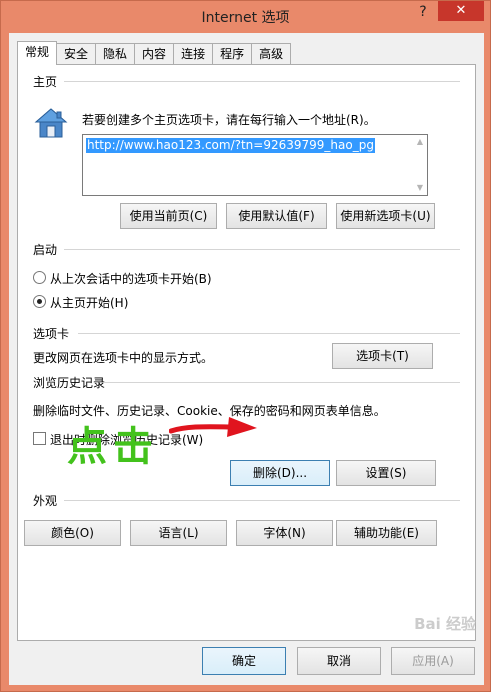 The image size is (491, 692). I want to click on history-divider, so click(282, 382).